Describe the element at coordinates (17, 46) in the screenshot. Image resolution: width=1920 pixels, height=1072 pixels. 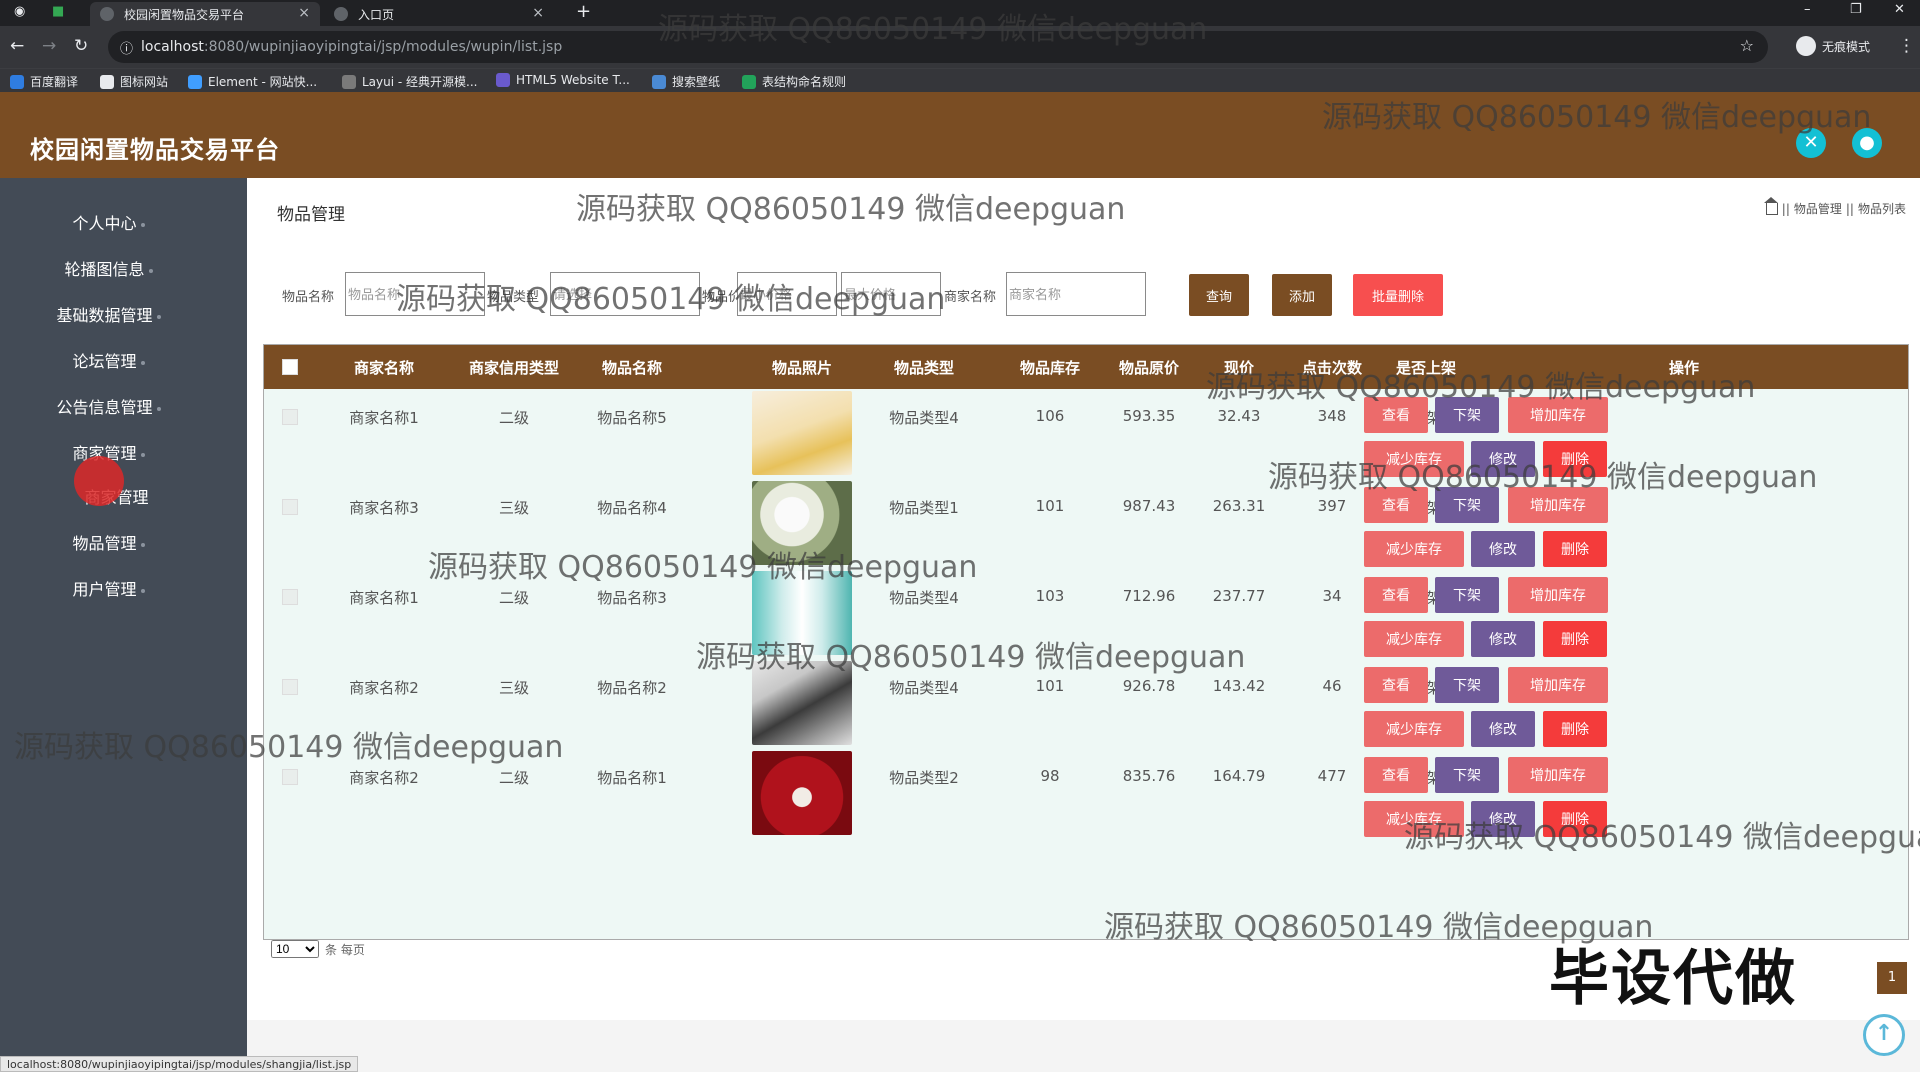
I see `back-icon: ←` at that location.